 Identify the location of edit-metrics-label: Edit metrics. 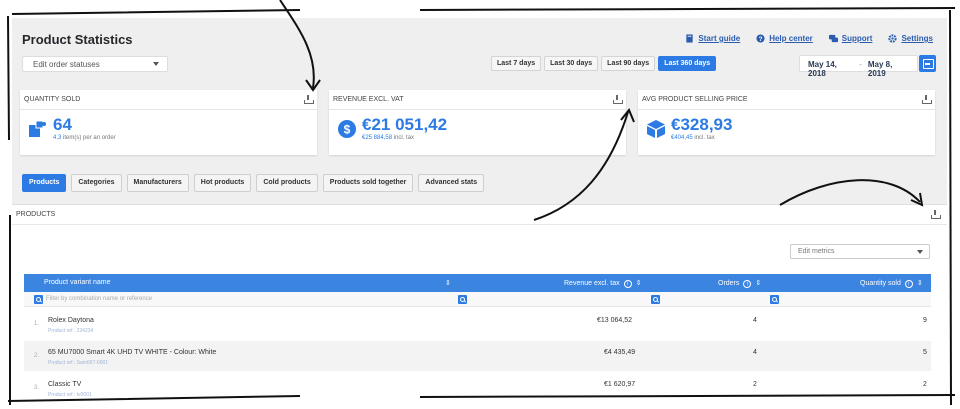
(816, 251).